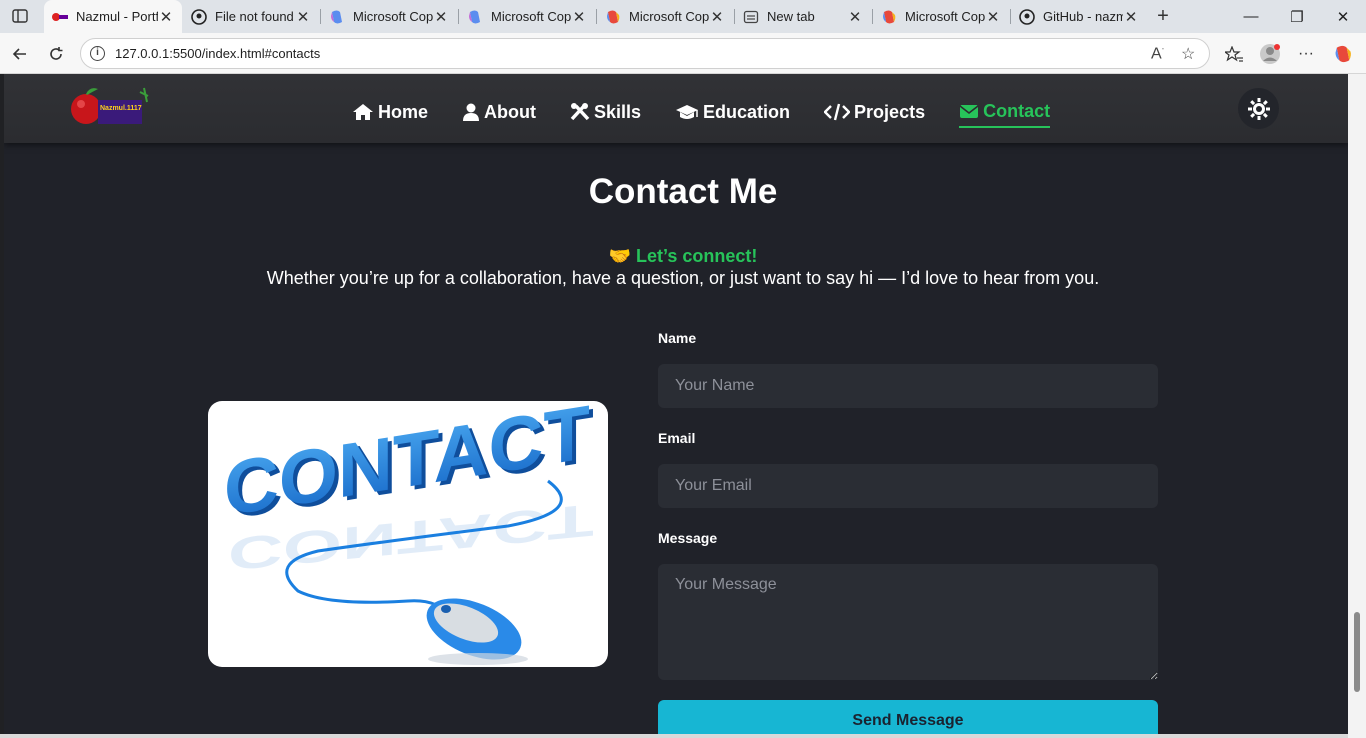  I want to click on message-textarea, so click(908, 622).